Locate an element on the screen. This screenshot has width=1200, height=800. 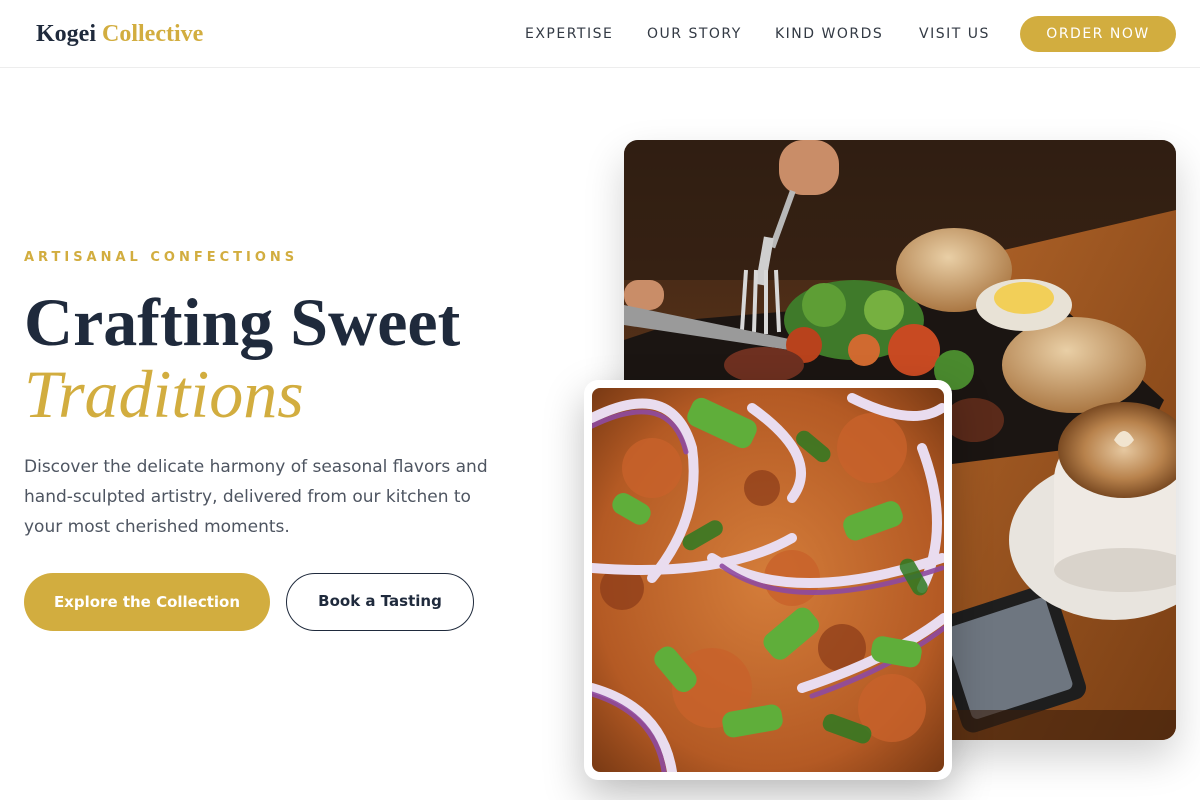
nav-link-visit-us: VISIT US is located at coordinates (954, 34).